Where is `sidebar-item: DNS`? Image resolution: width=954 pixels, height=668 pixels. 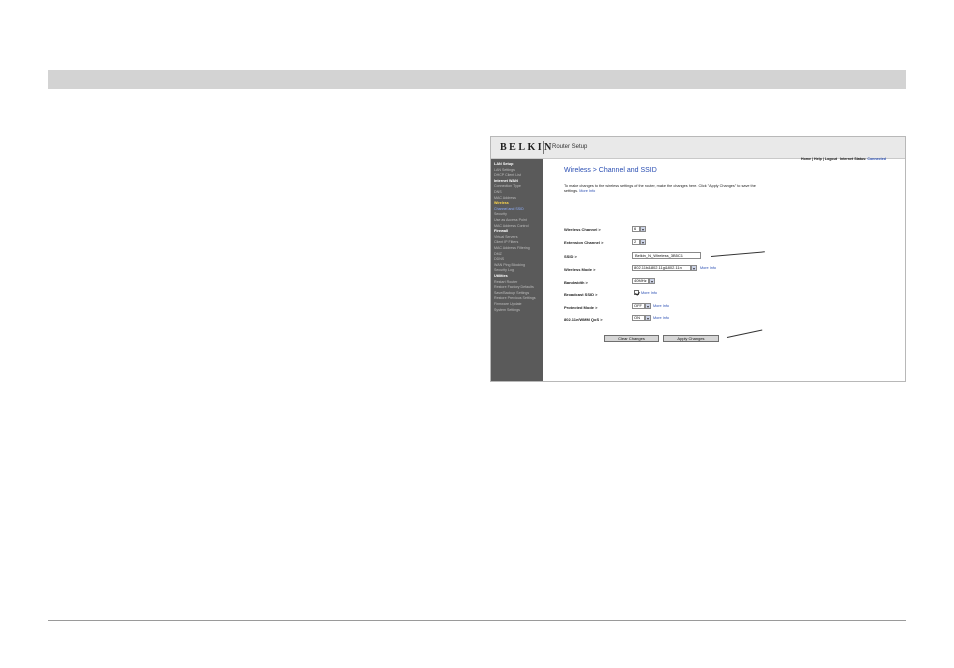
sidebar-item: DNS is located at coordinates (498, 192).